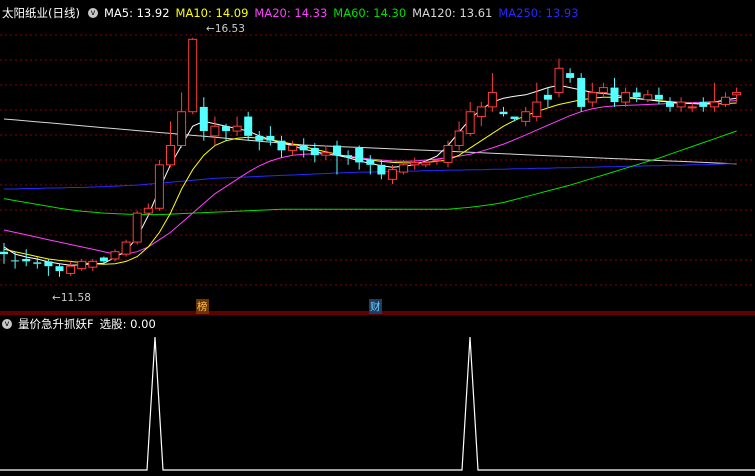 This screenshot has width=755, height=476. What do you see at coordinates (71, 298) in the screenshot?
I see `low-price-label: ←11.58` at bounding box center [71, 298].